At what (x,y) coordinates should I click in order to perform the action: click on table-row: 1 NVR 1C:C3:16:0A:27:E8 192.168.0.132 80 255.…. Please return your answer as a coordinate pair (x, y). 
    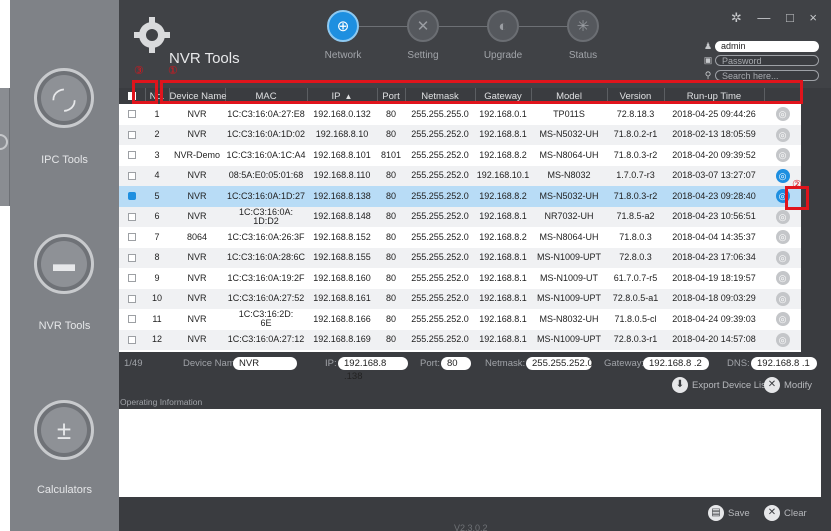
    Looking at the image, I should click on (460, 114).